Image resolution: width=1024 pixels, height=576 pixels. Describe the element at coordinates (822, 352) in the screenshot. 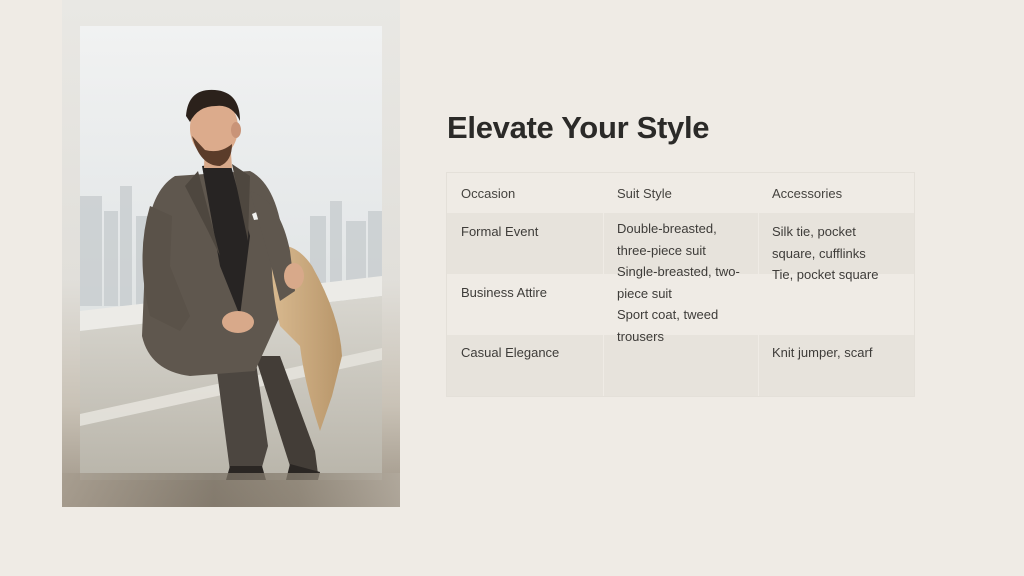

I see `cell-accessories: Knit jumper, scarf` at that location.